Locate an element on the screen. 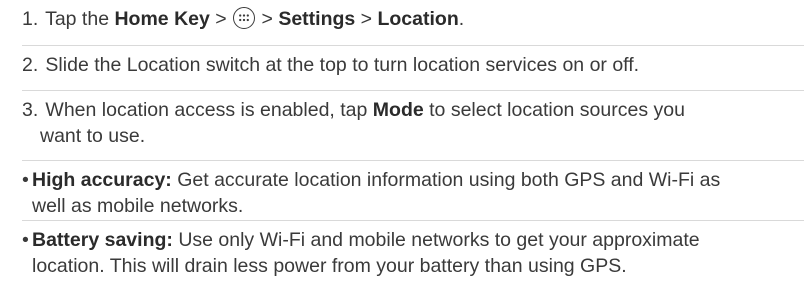 The width and height of the screenshot is (812, 282). settings-label: Settings is located at coordinates (317, 19).